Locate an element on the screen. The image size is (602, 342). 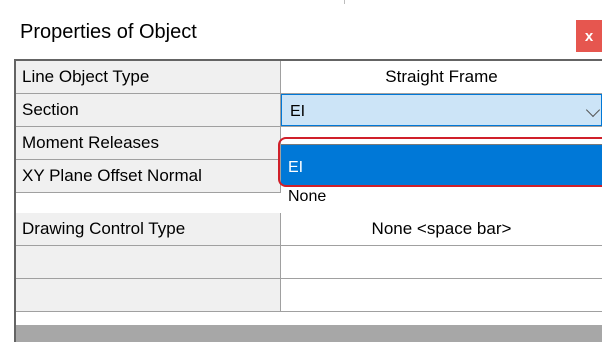
combobox-value: EI is located at coordinates (298, 111).